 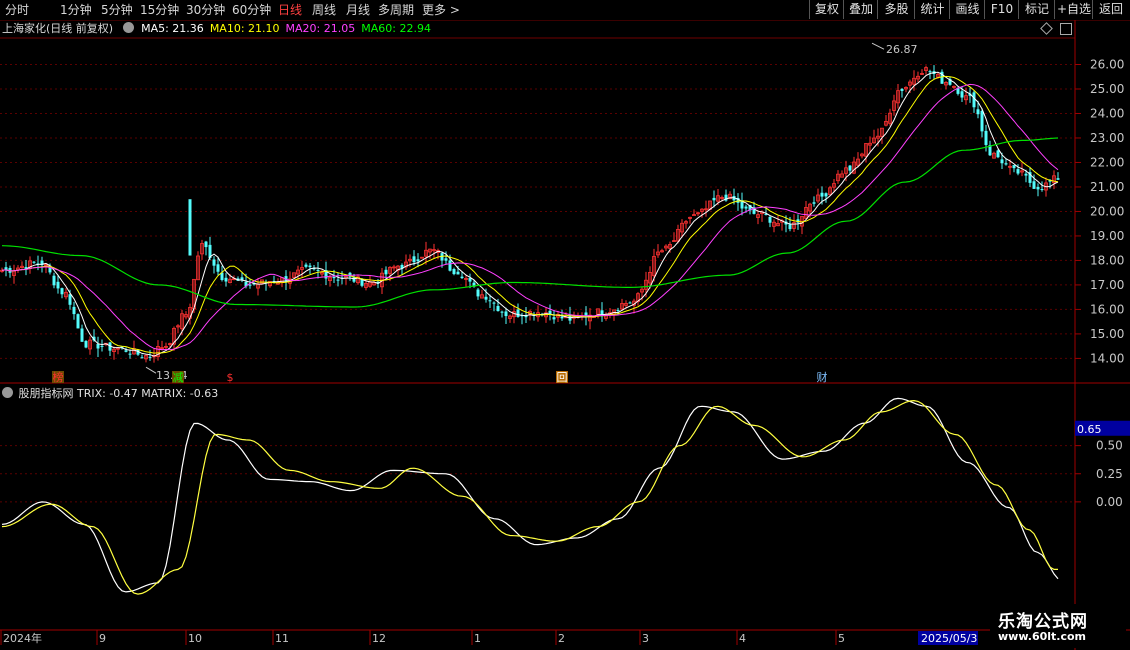 I want to click on price-axis-label: 23.00, so click(x=1107, y=138).